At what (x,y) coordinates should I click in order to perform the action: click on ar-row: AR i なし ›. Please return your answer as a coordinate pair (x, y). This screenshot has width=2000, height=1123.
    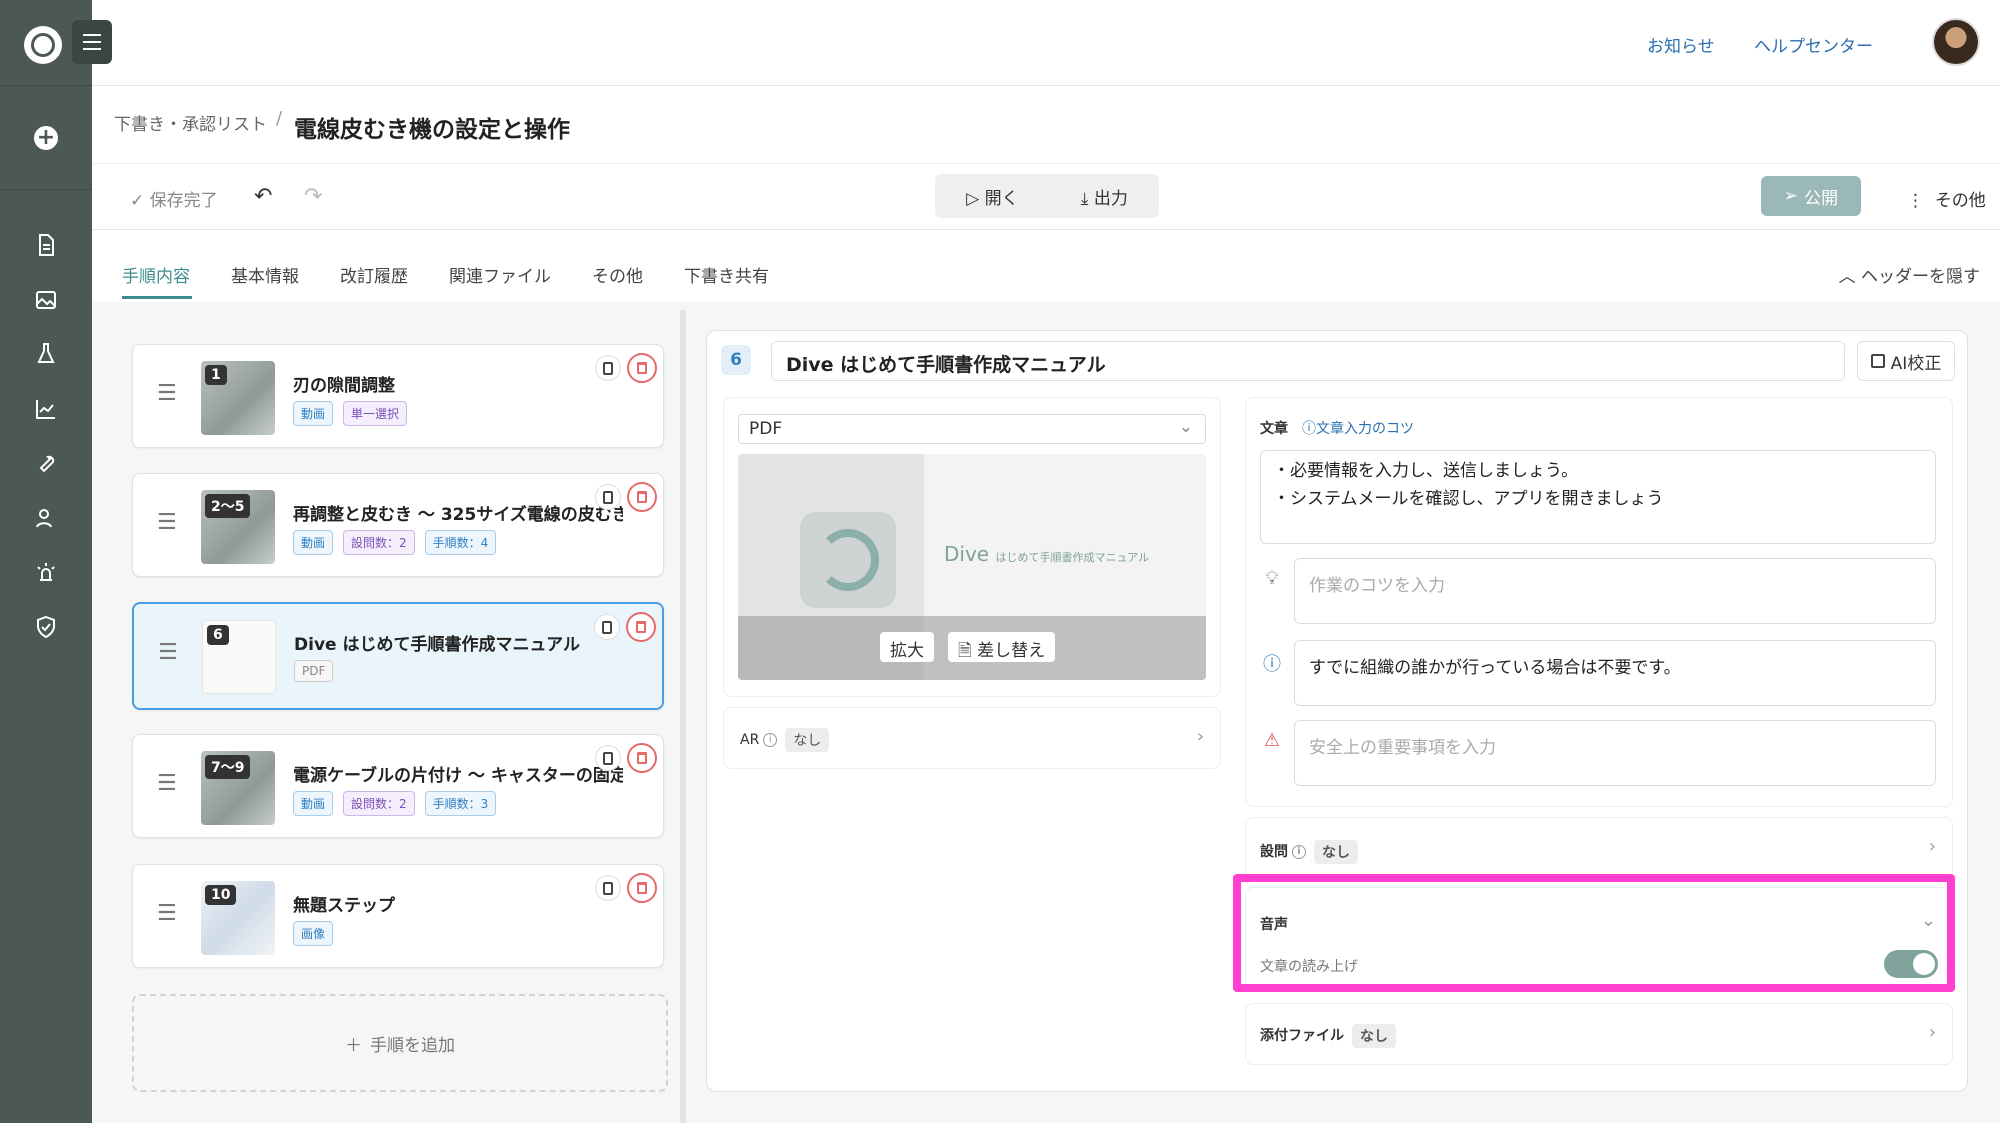
    Looking at the image, I should click on (972, 738).